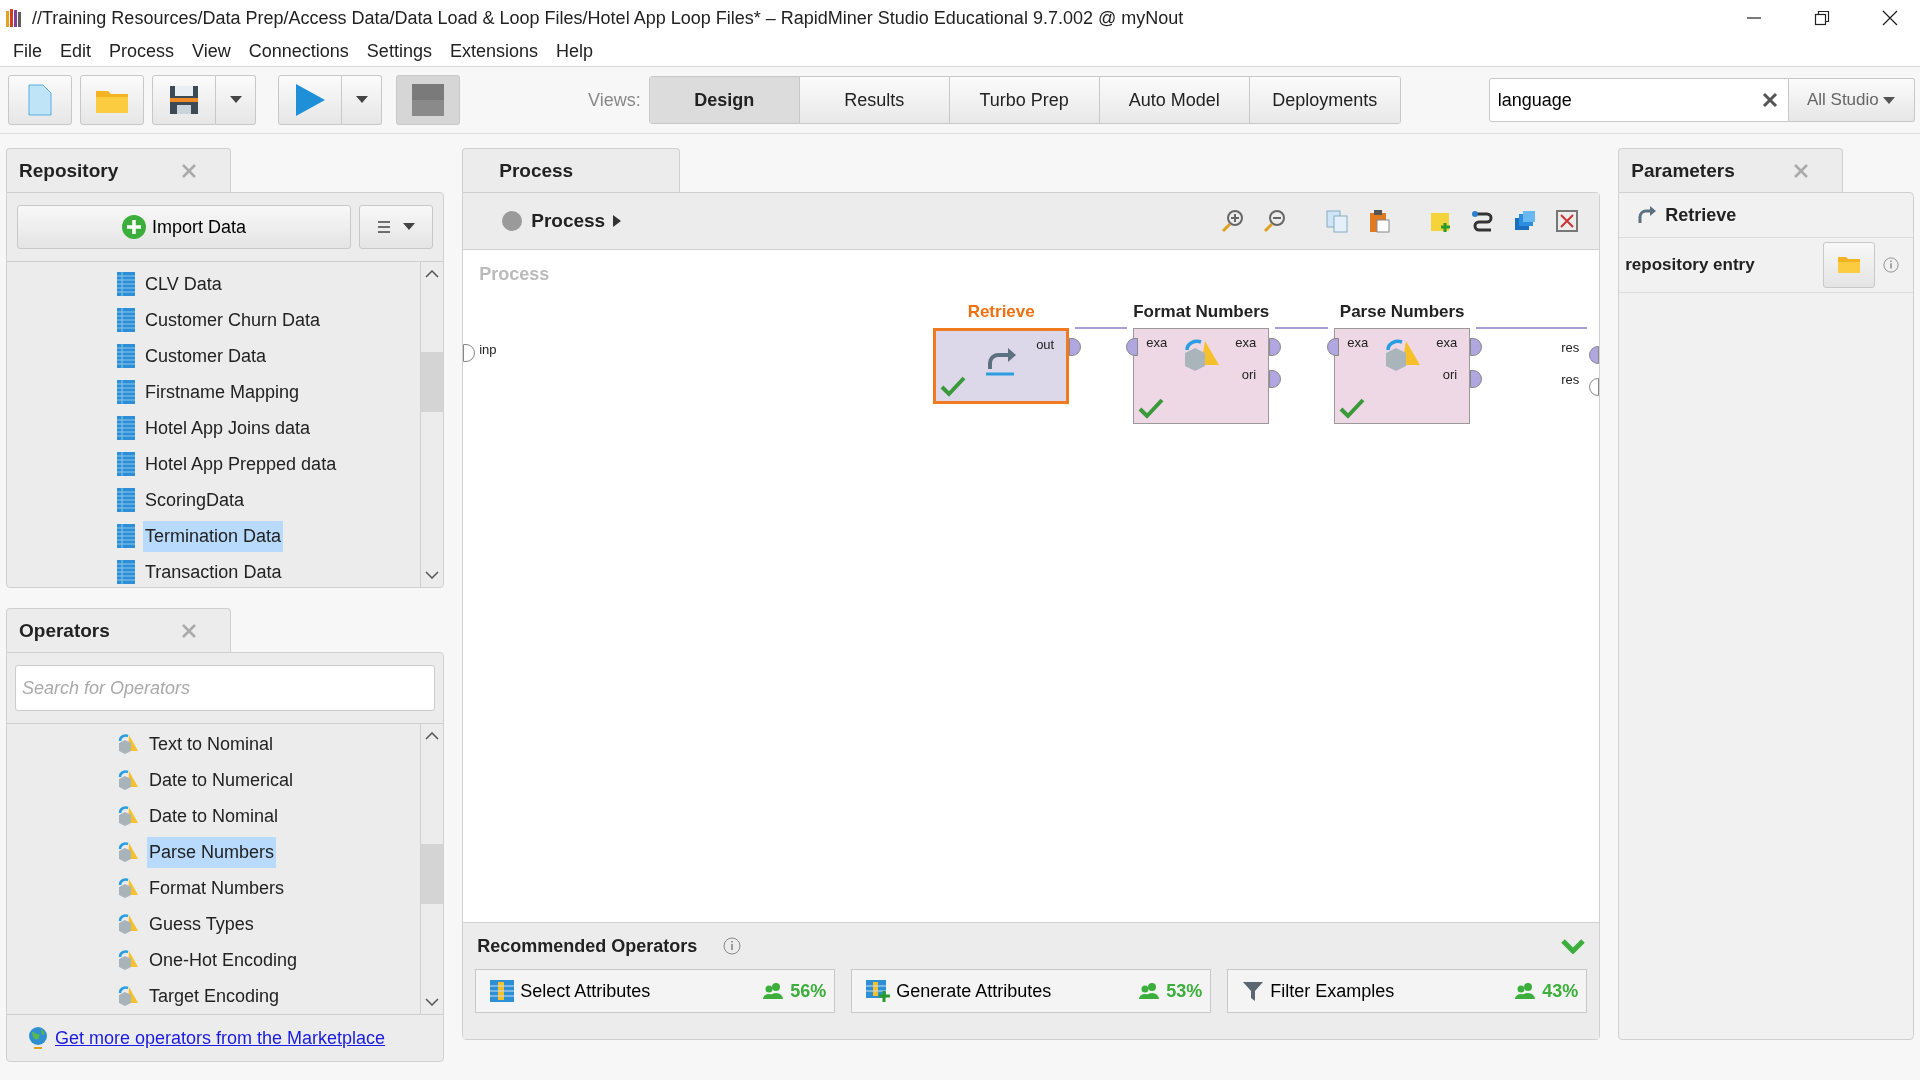 This screenshot has width=1920, height=1080. Describe the element at coordinates (184, 100) in the screenshot. I see `save-button` at that location.